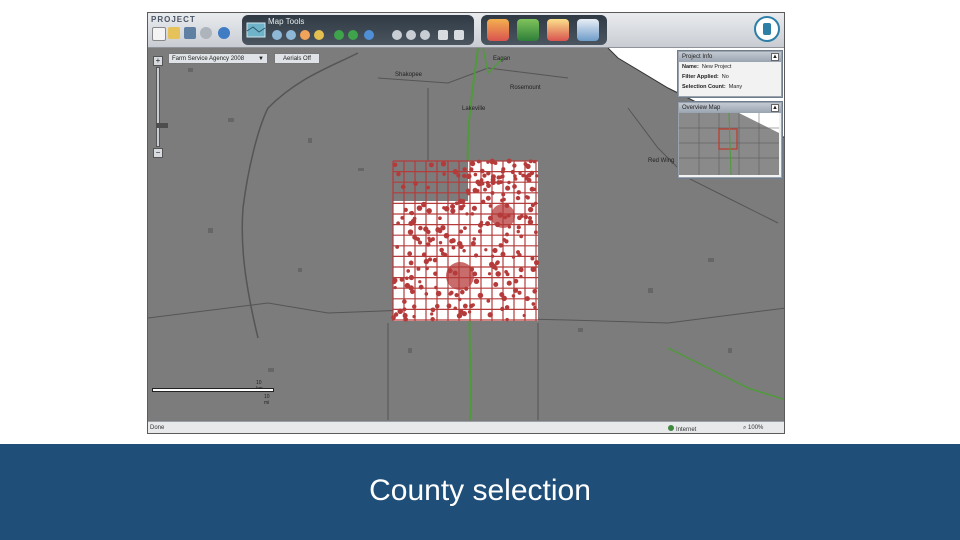 The width and height of the screenshot is (960, 540). What do you see at coordinates (411, 35) in the screenshot?
I see `select-icon` at bounding box center [411, 35].